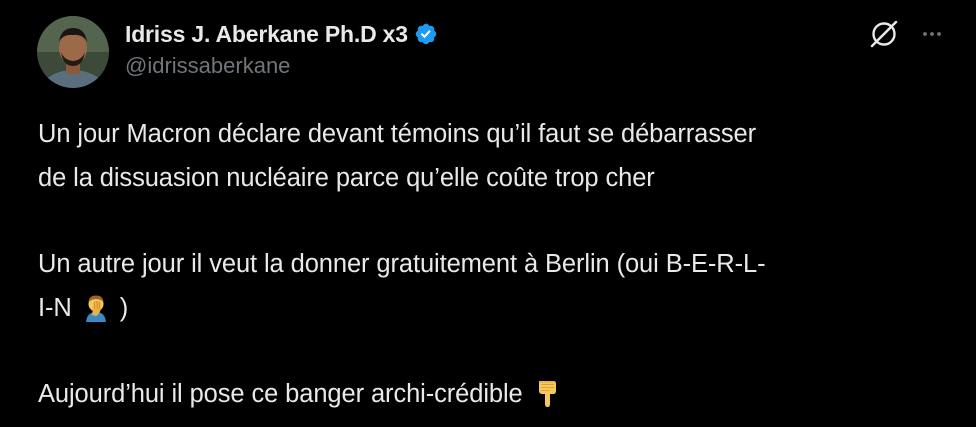 The width and height of the screenshot is (976, 427). I want to click on facepalm-emoji-icon, so click(96, 307).